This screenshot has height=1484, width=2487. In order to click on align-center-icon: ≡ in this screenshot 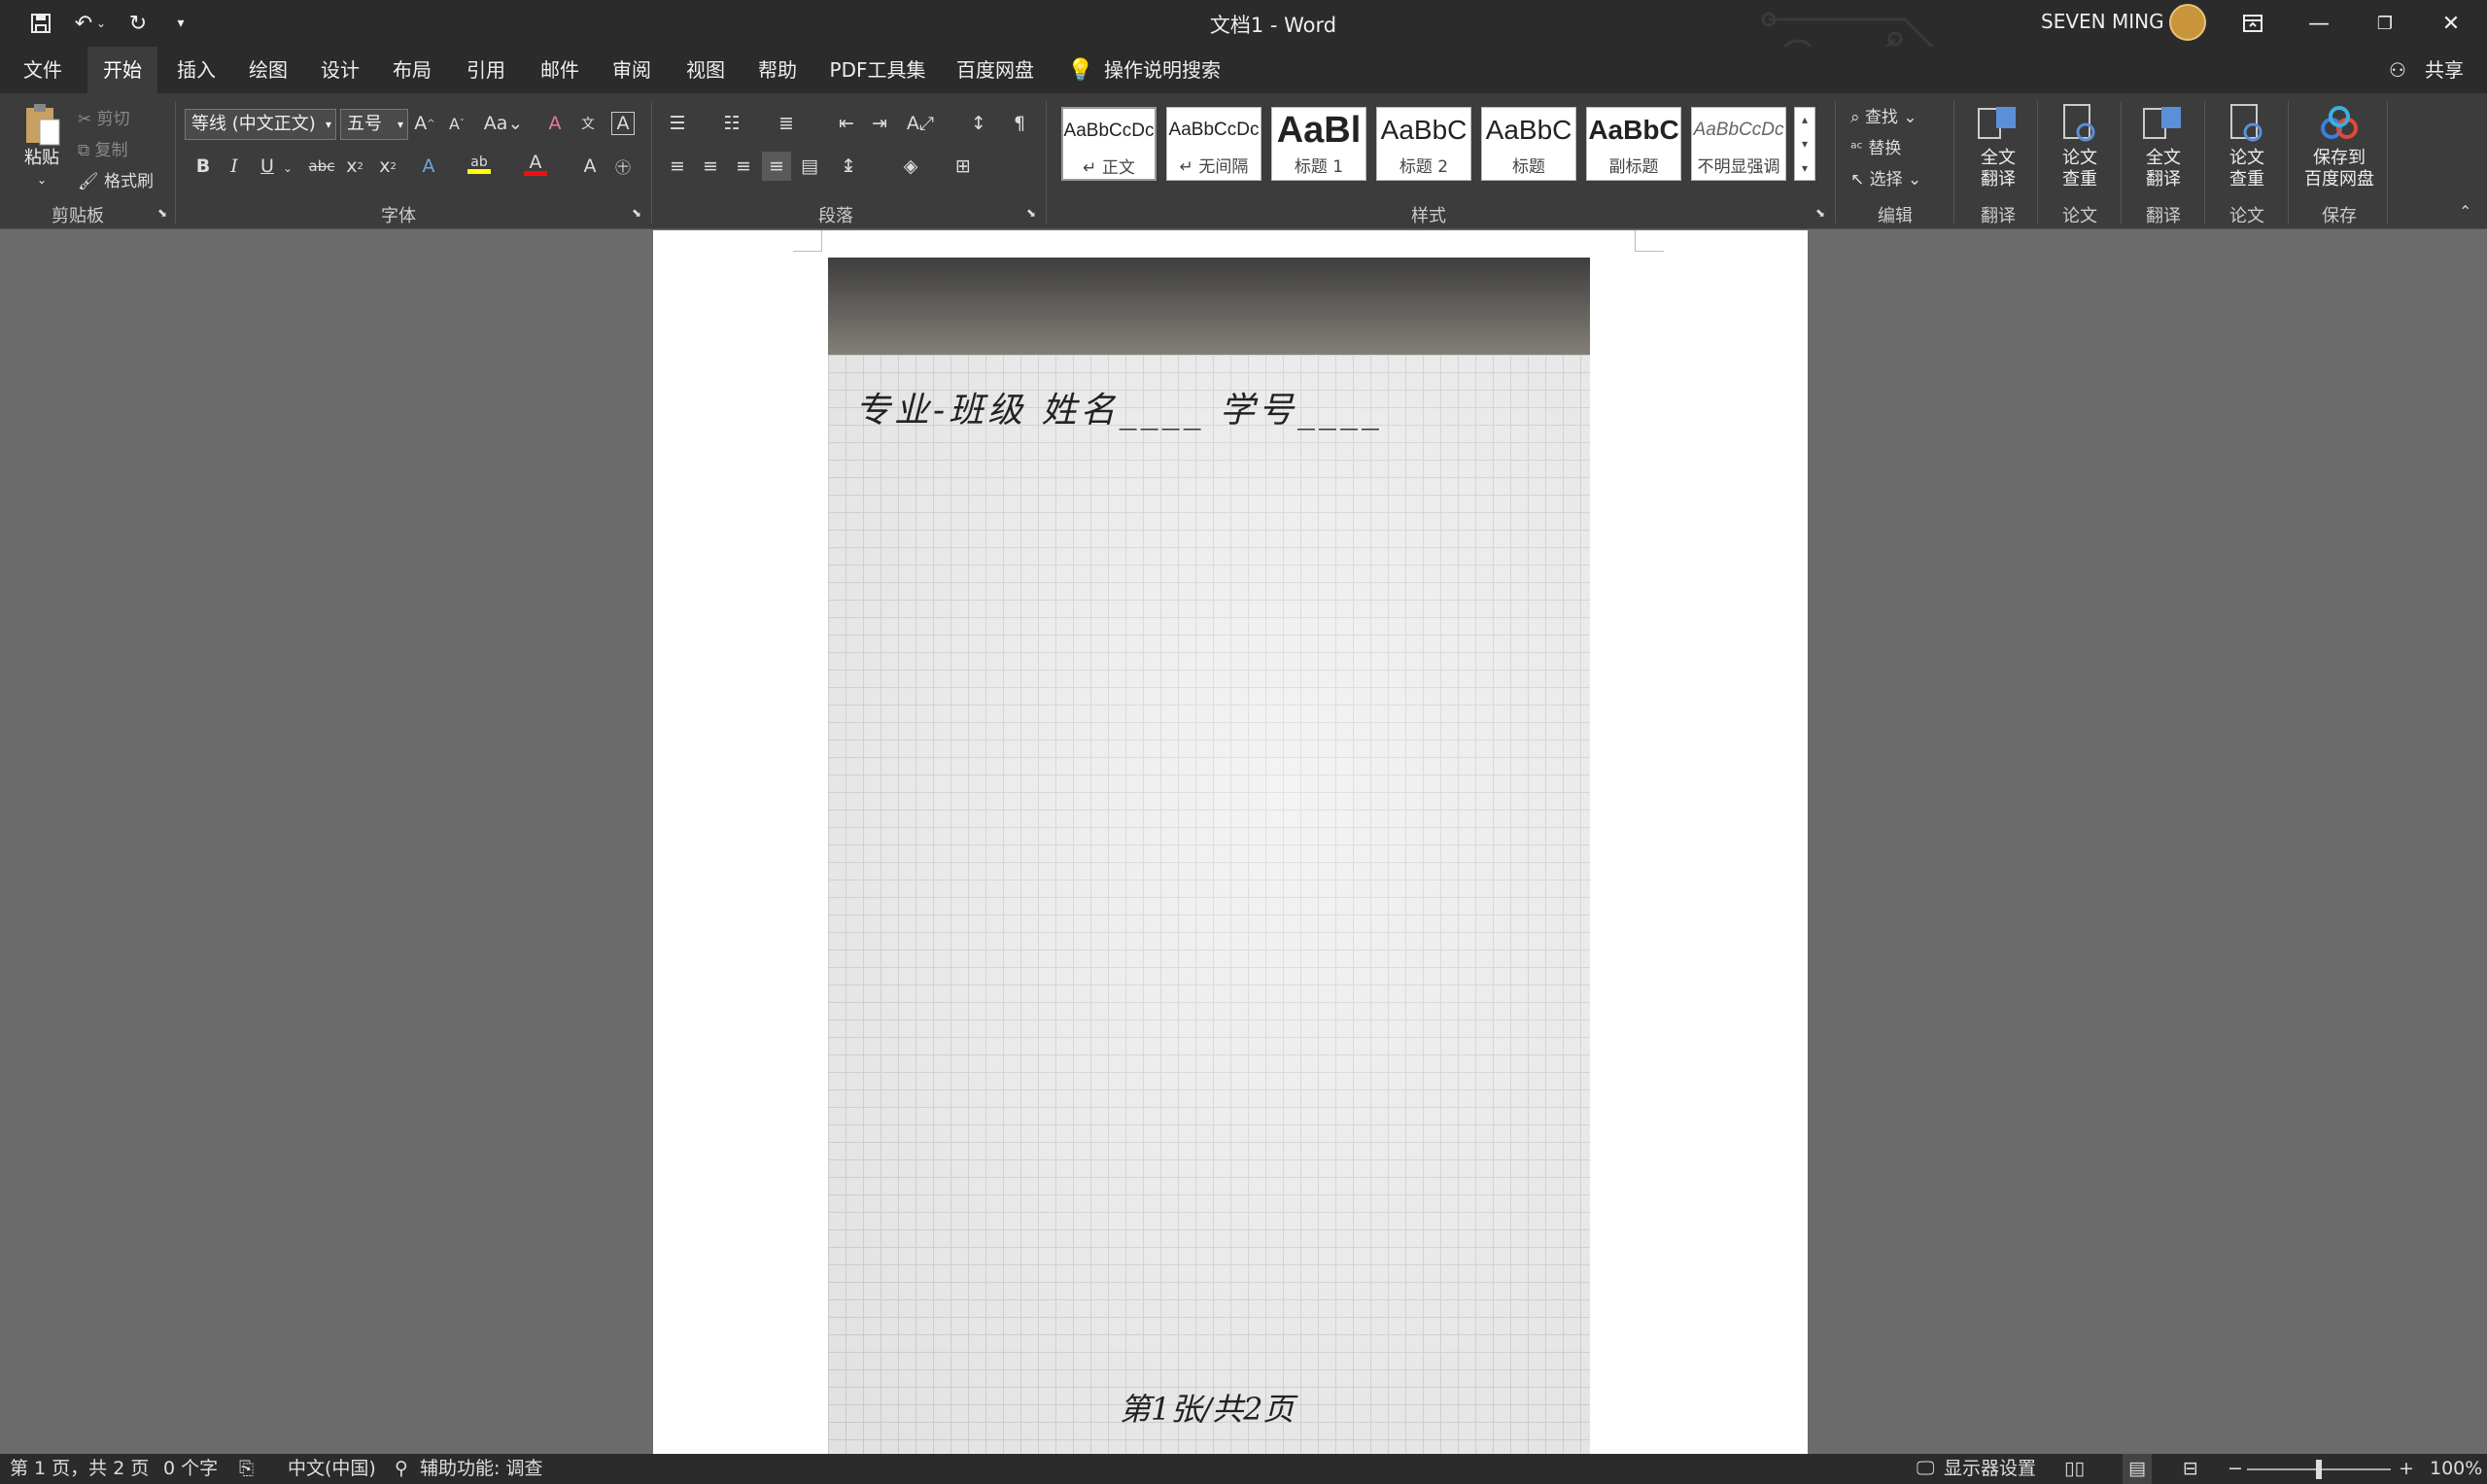, I will do `click(711, 166)`.